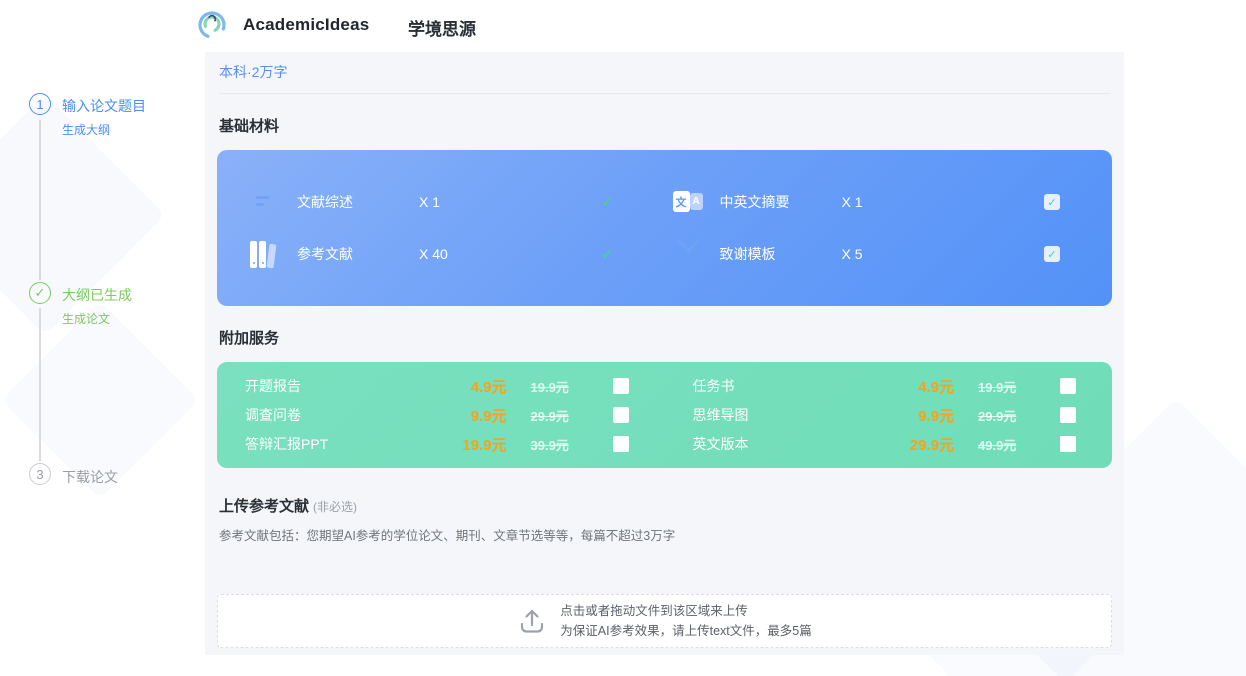 Image resolution: width=1246 pixels, height=676 pixels. What do you see at coordinates (620, 386) in the screenshot?
I see `addon-proposal-checkbox` at bounding box center [620, 386].